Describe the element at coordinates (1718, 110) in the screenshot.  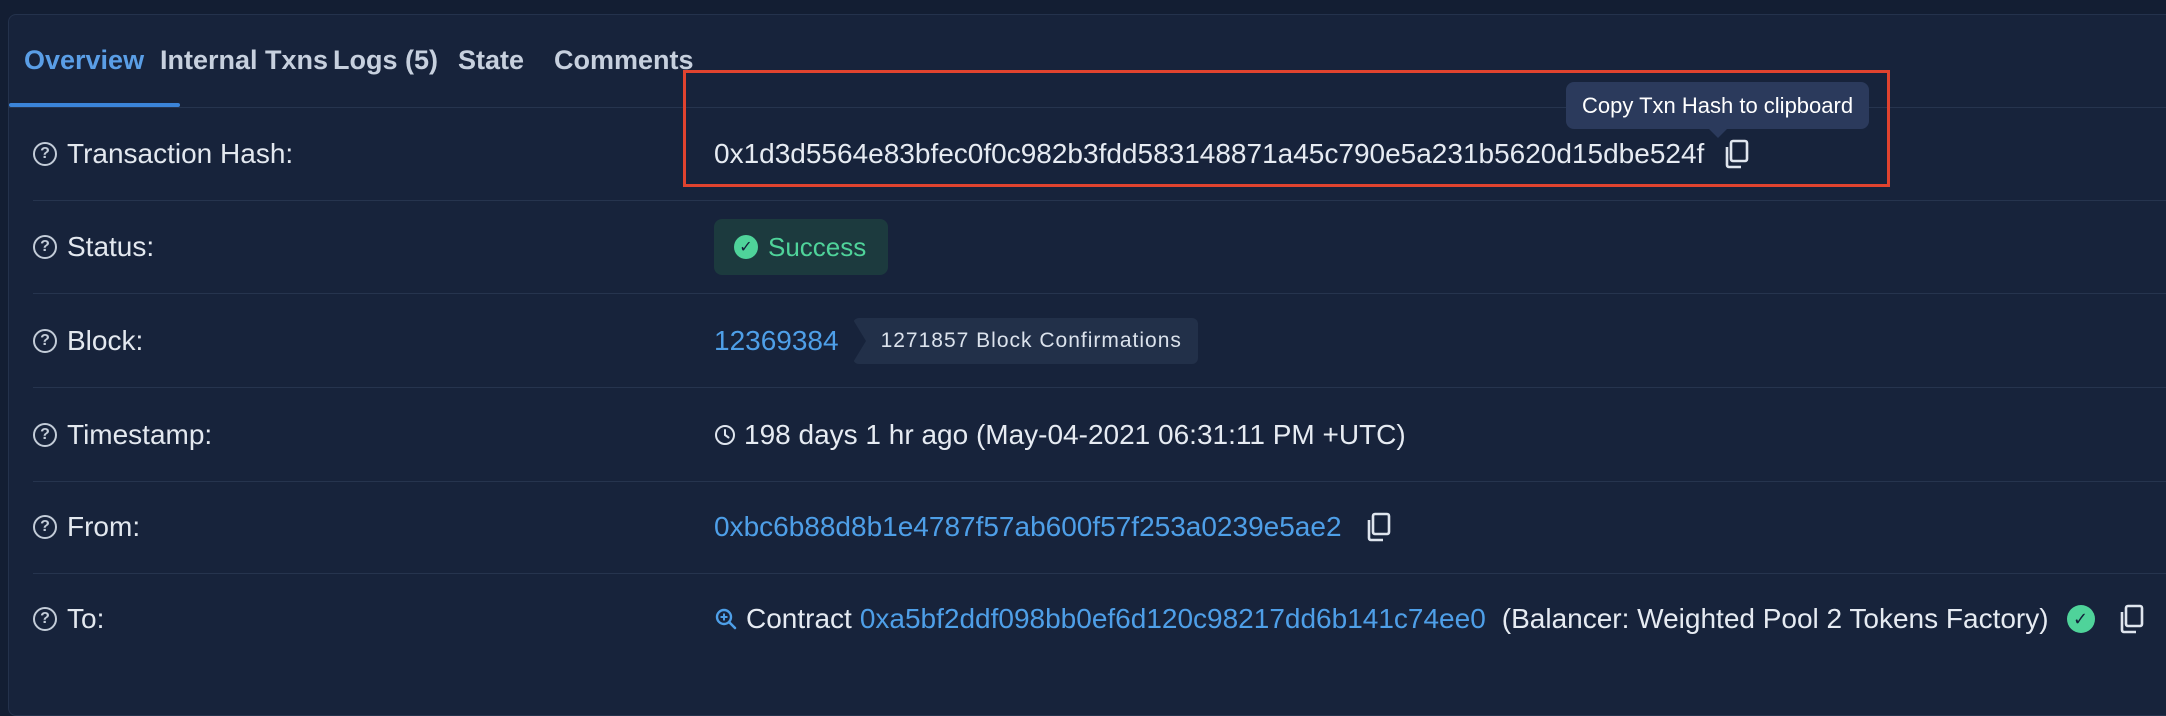
I see `copy-tooltip: Copy Txn Hash to clipboard` at that location.